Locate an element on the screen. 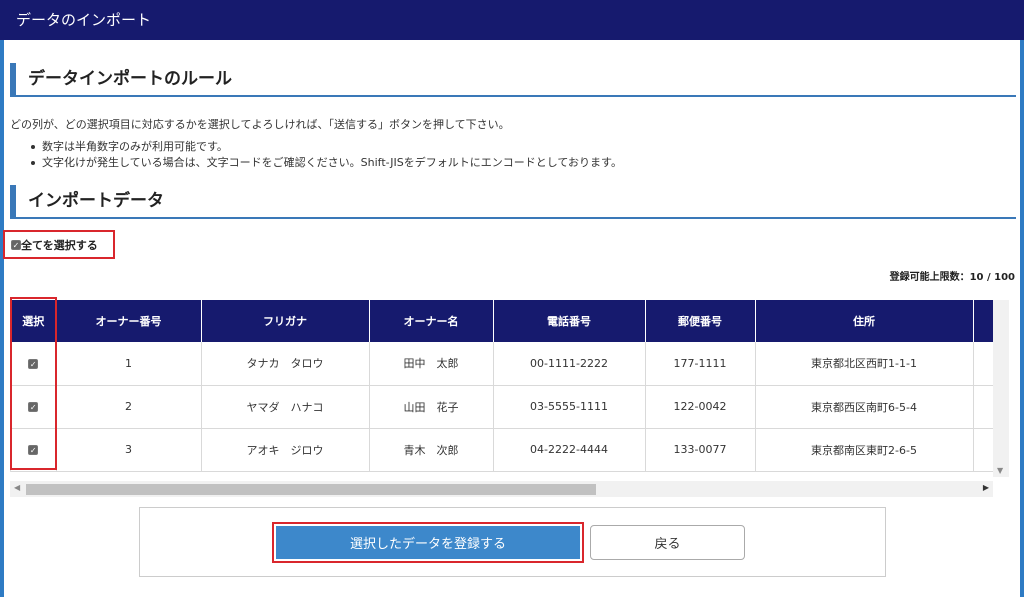 The image size is (1024, 597). scroll-right-arrow-icon: ▶ is located at coordinates (986, 487).